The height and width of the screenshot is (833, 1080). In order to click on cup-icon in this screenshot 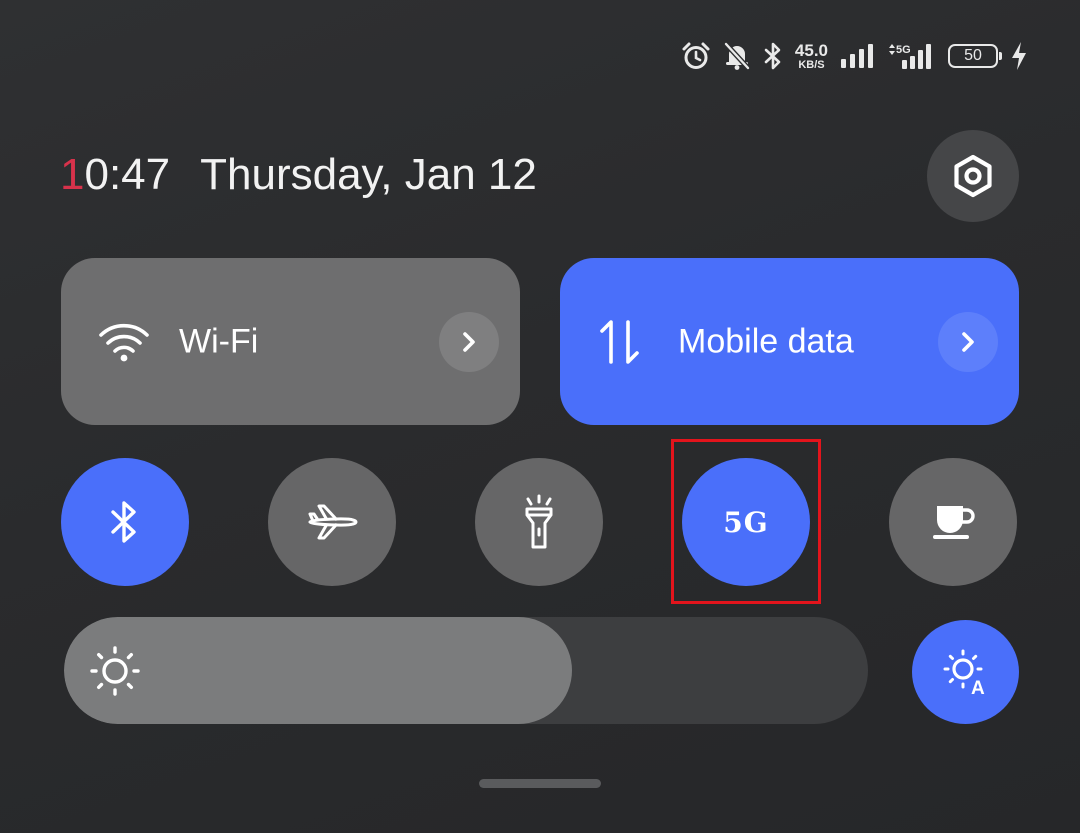, I will do `click(953, 522)`.